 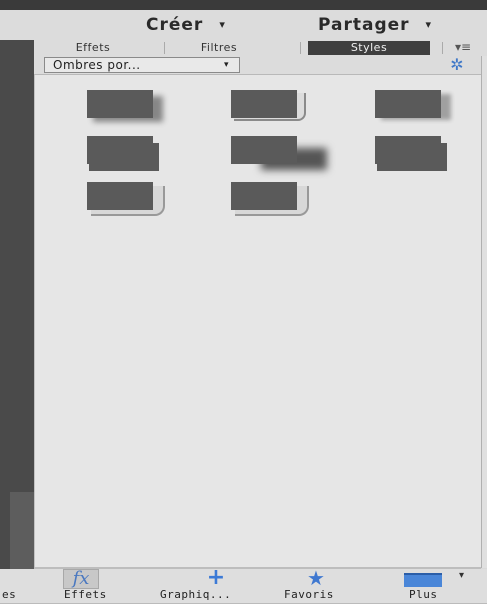 What do you see at coordinates (463, 48) in the screenshot?
I see `menu-icon: ▾≡` at bounding box center [463, 48].